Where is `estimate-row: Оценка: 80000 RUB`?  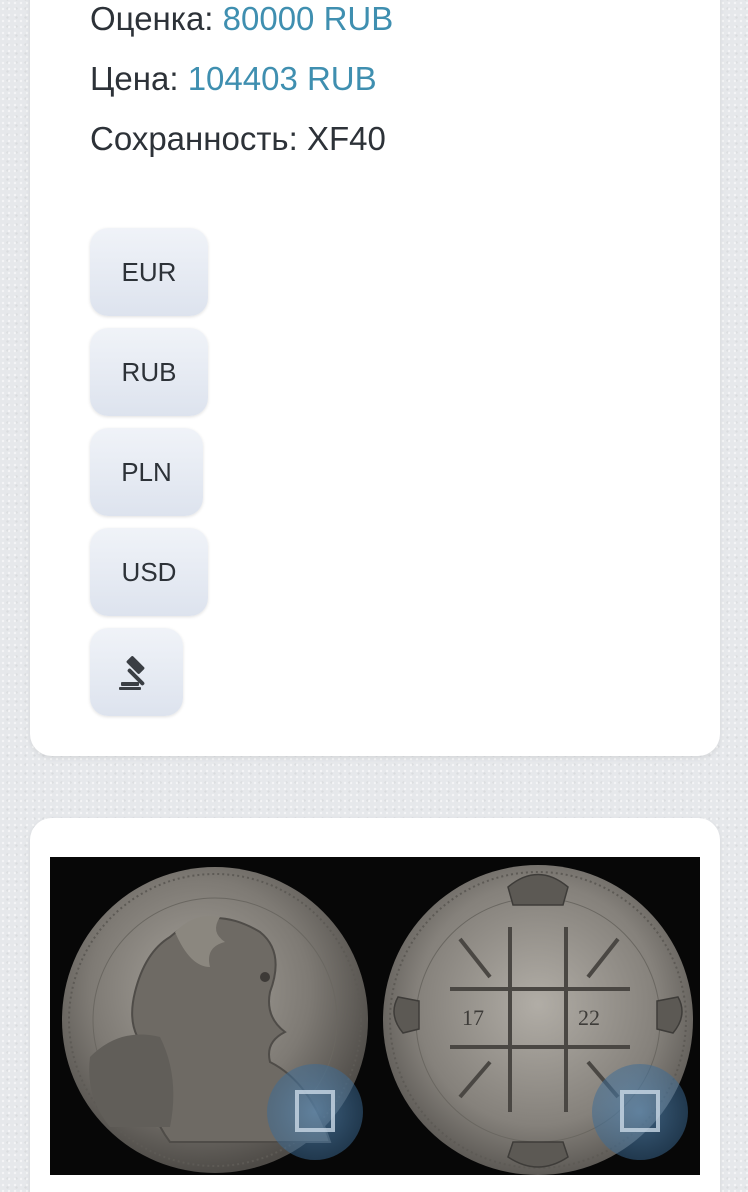
estimate-row: Оценка: 80000 RUB is located at coordinates (241, 19).